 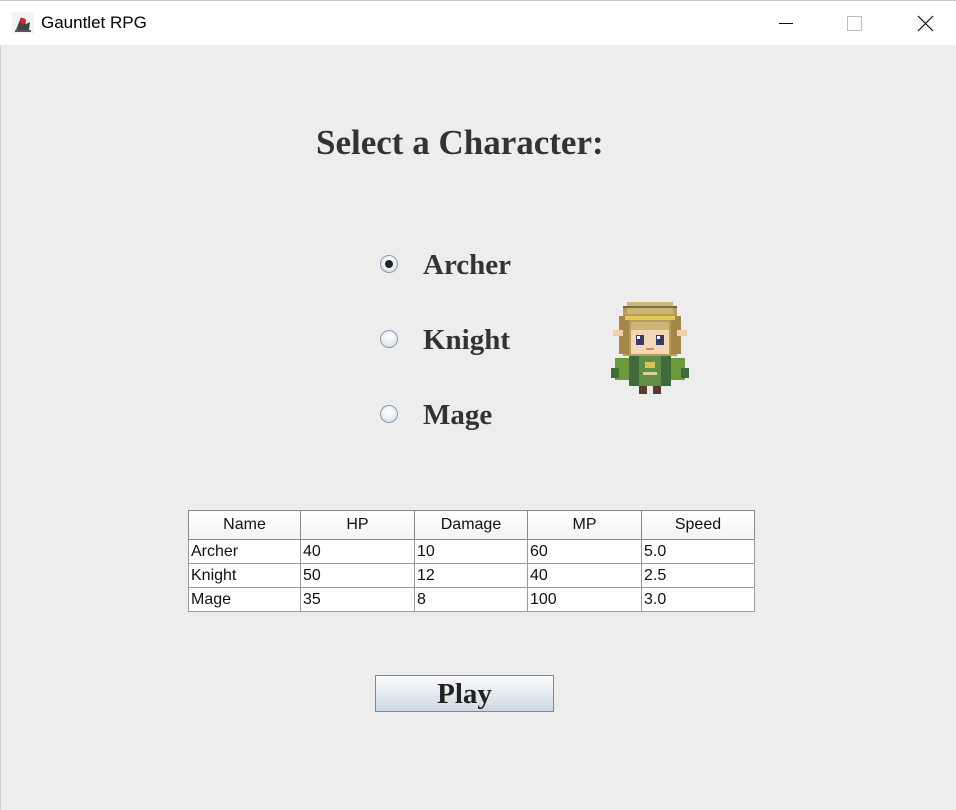 I want to click on minimize-icon, so click(x=786, y=23).